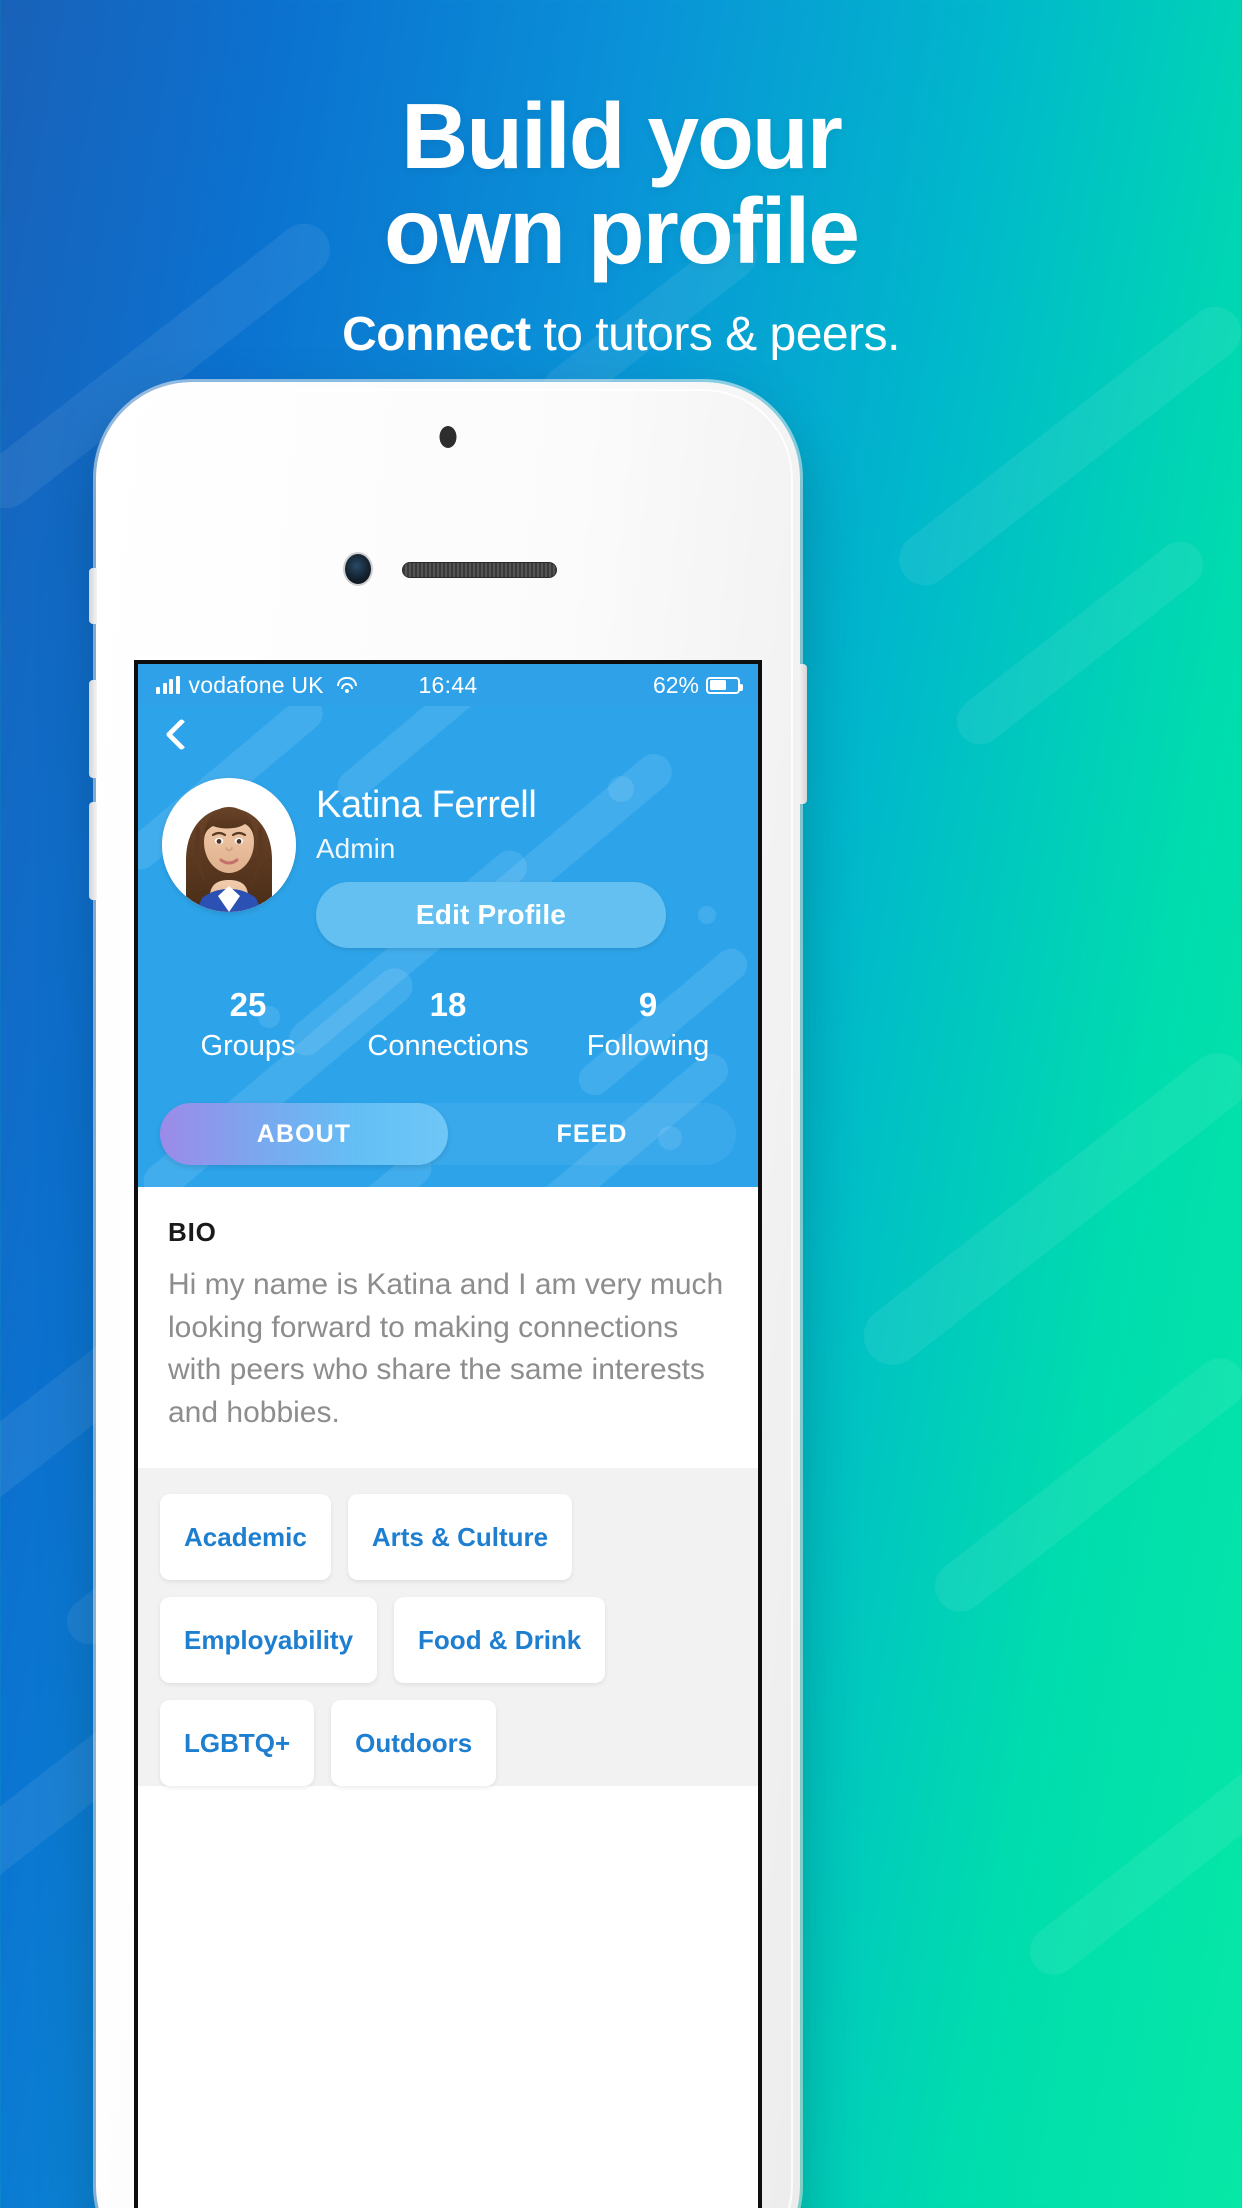  I want to click on stat-label: Following, so click(648, 1046).